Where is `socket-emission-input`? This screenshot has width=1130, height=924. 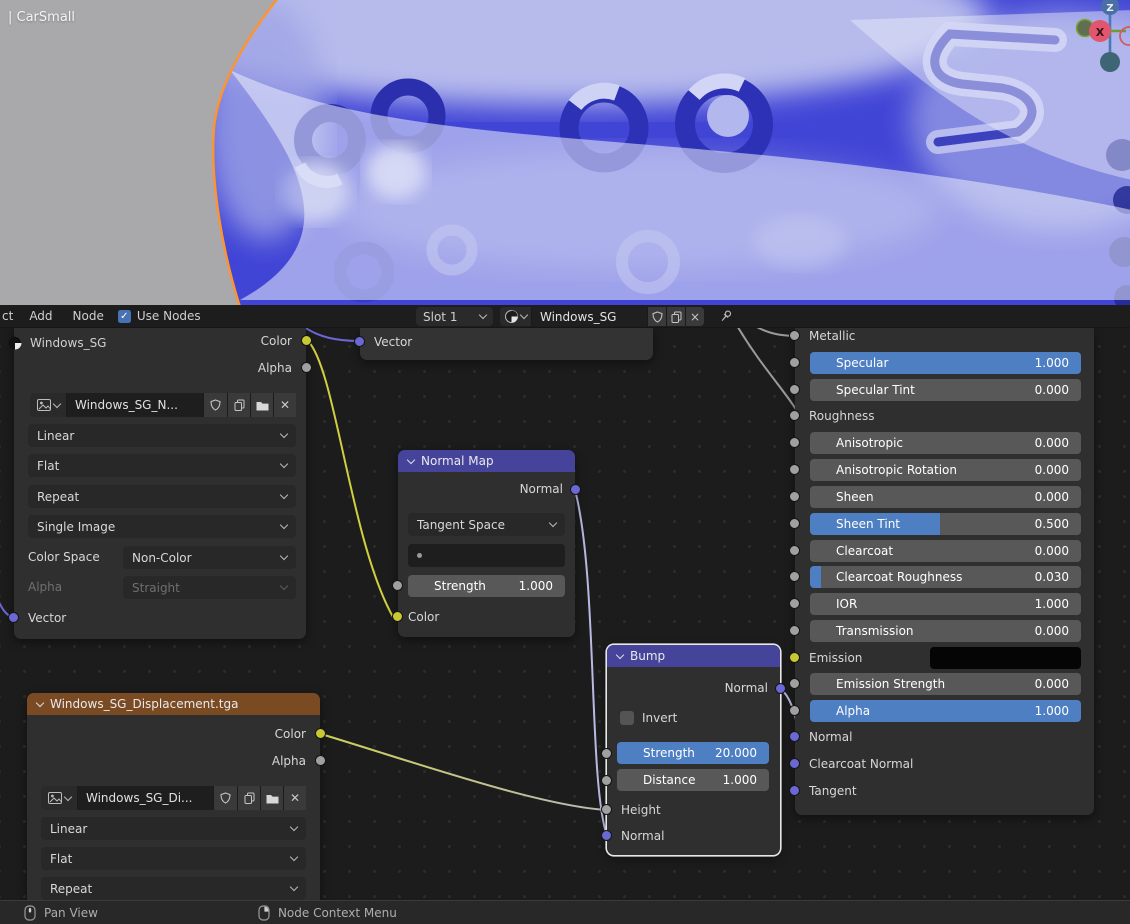 socket-emission-input is located at coordinates (794, 657).